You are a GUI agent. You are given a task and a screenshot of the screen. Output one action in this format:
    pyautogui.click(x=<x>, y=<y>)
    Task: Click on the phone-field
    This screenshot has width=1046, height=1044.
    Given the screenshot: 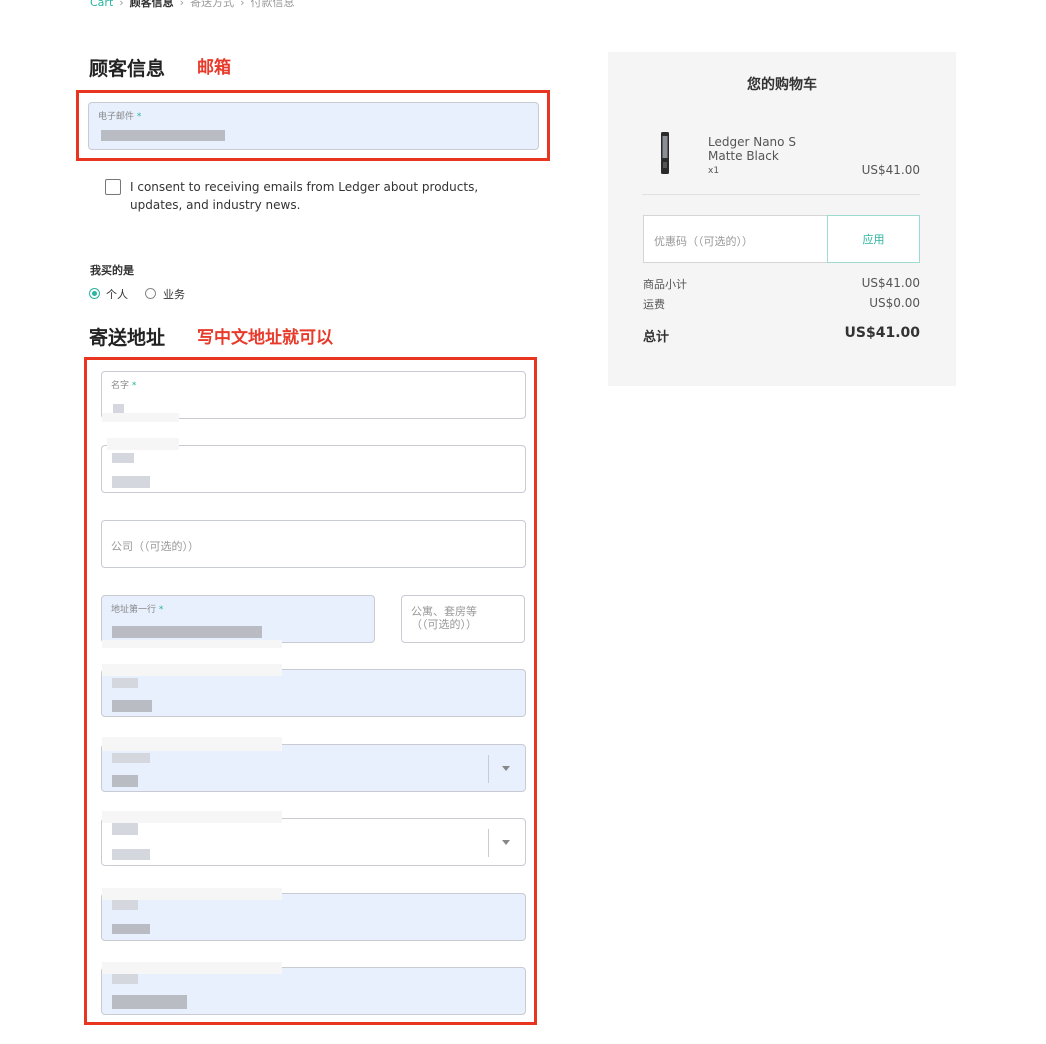 What is the action you would take?
    pyautogui.click(x=313, y=988)
    